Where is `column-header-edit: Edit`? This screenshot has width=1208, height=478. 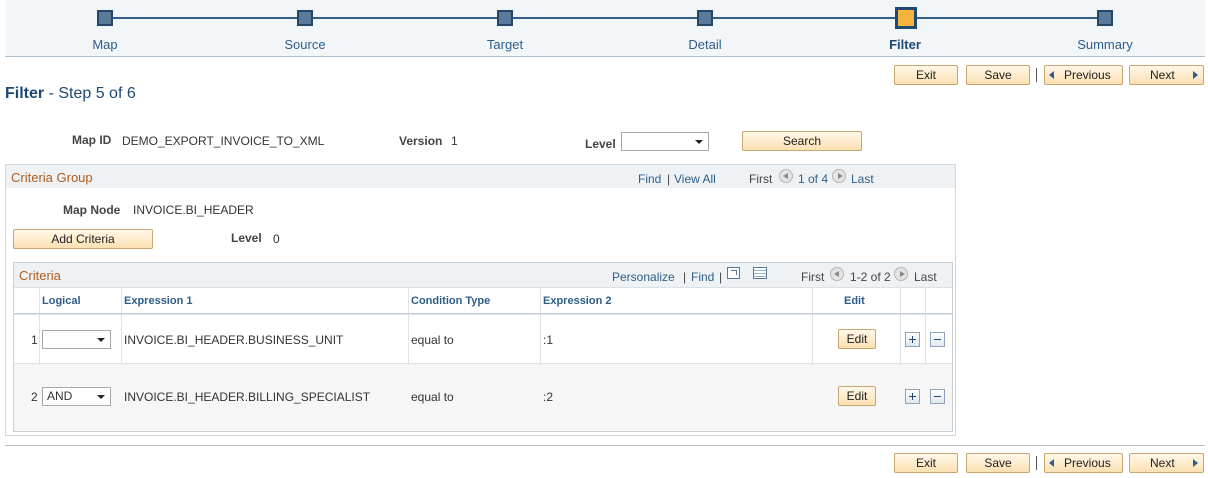 column-header-edit: Edit is located at coordinates (854, 301).